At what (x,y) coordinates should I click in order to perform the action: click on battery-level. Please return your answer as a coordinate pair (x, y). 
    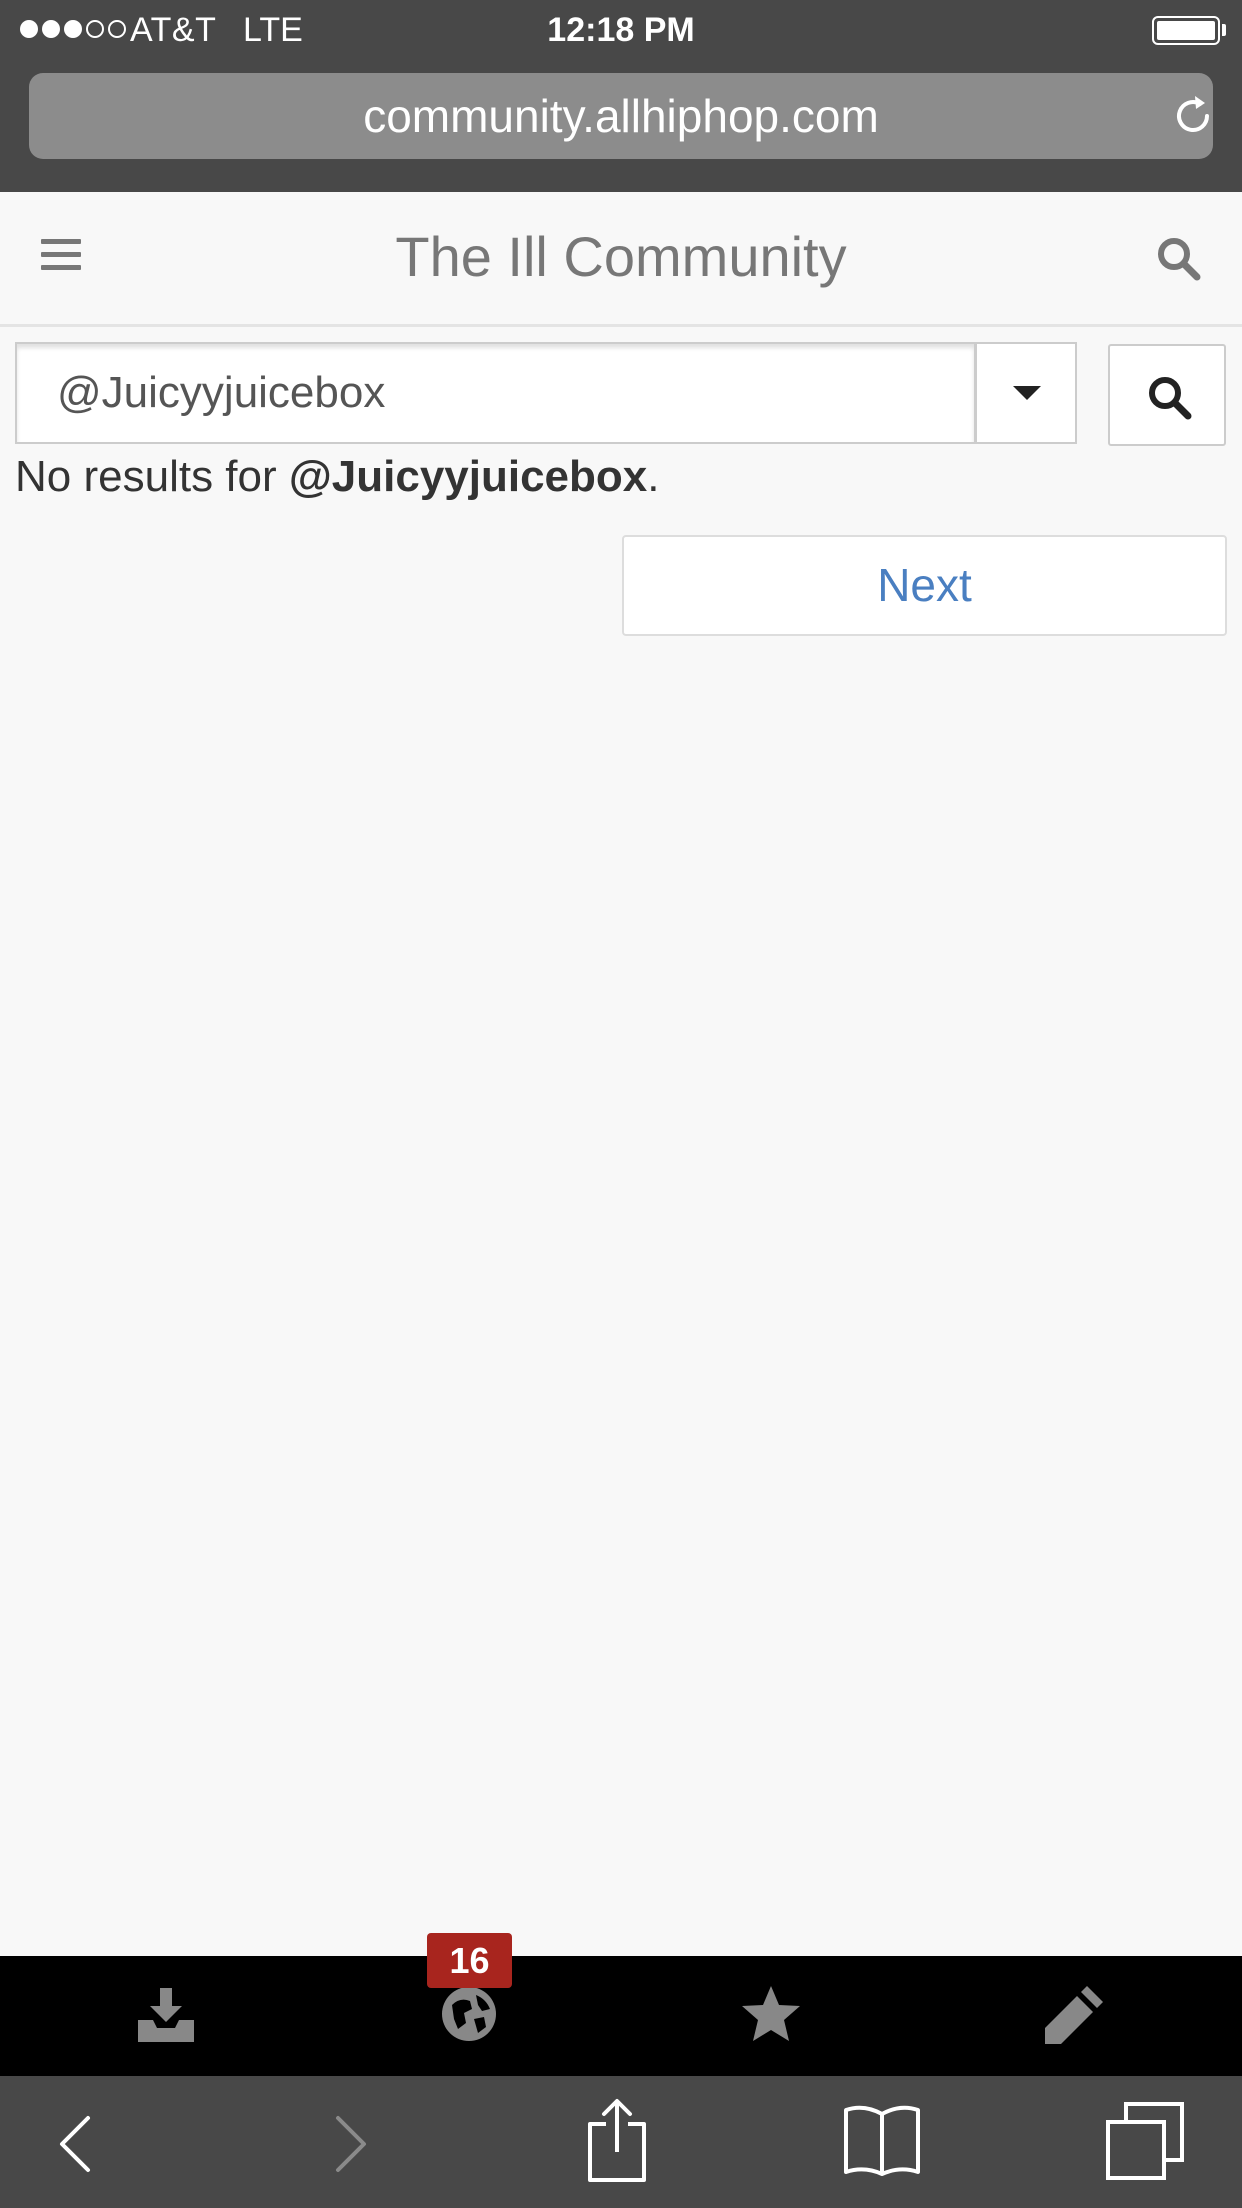
    Looking at the image, I should click on (1186, 30).